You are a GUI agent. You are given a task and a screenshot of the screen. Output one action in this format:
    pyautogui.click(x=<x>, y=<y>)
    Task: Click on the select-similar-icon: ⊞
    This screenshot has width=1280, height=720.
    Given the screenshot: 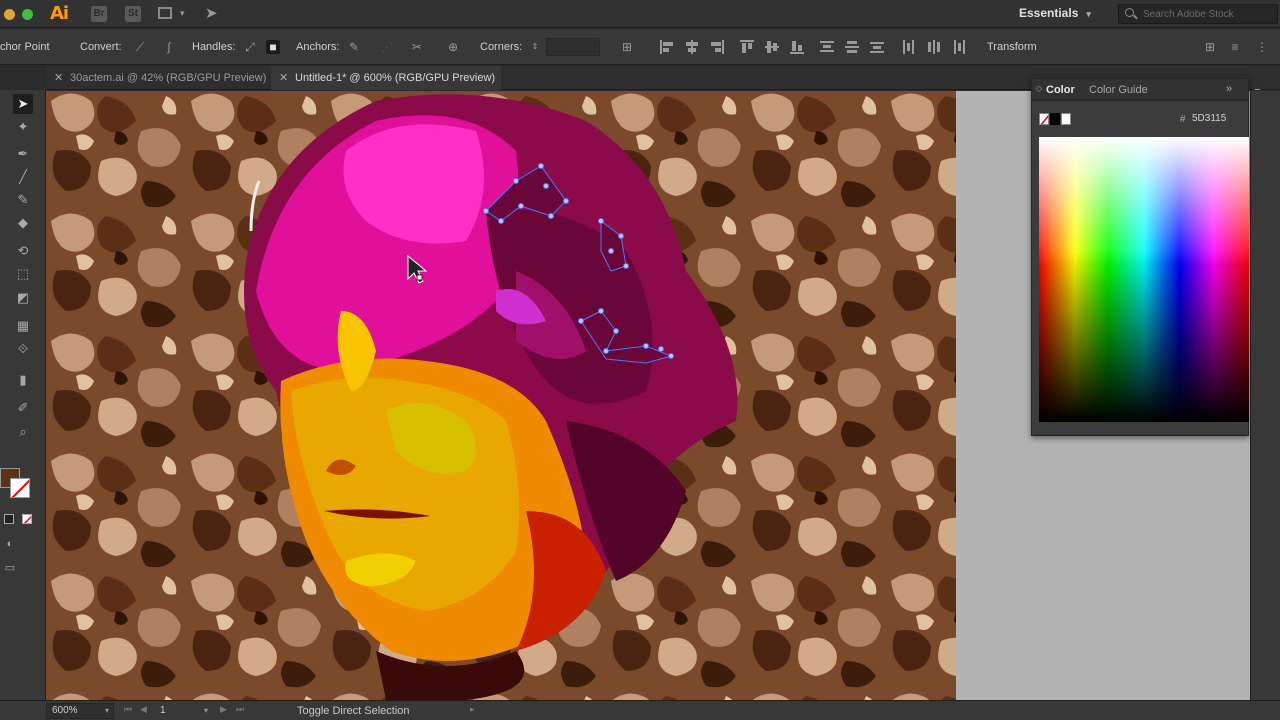 What is the action you would take?
    pyautogui.click(x=627, y=47)
    